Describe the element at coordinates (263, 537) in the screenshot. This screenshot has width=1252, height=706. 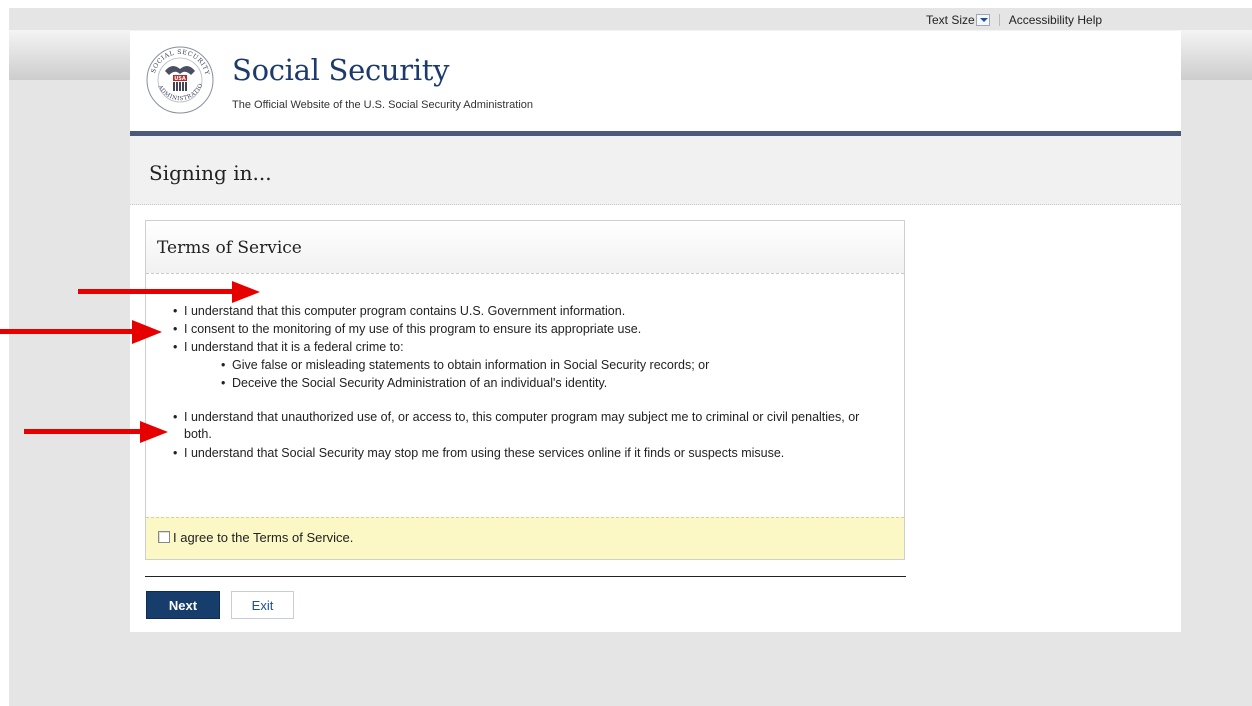
I see `agree-label: I agree to the Terms of Service.` at that location.